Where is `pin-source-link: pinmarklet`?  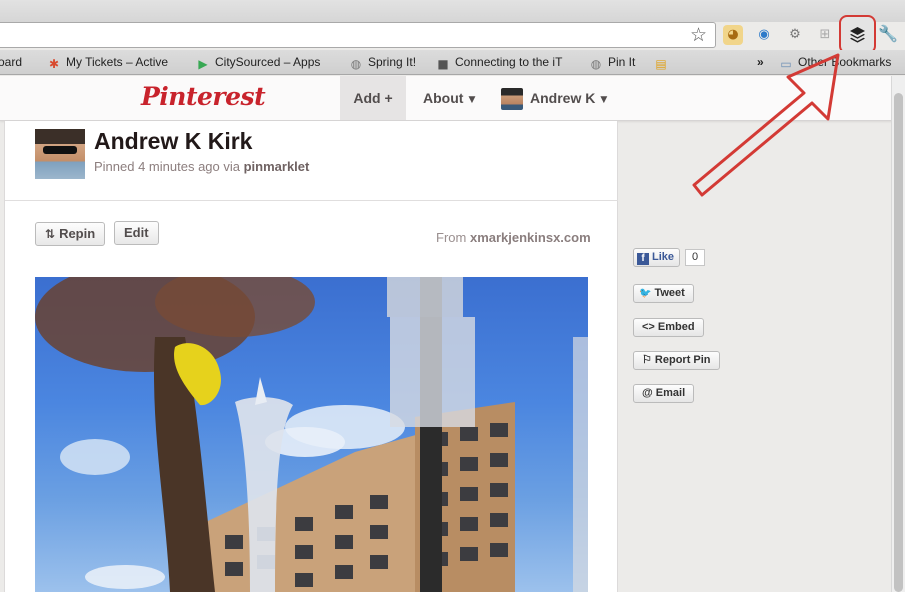
pin-source-link: pinmarklet is located at coordinates (277, 166).